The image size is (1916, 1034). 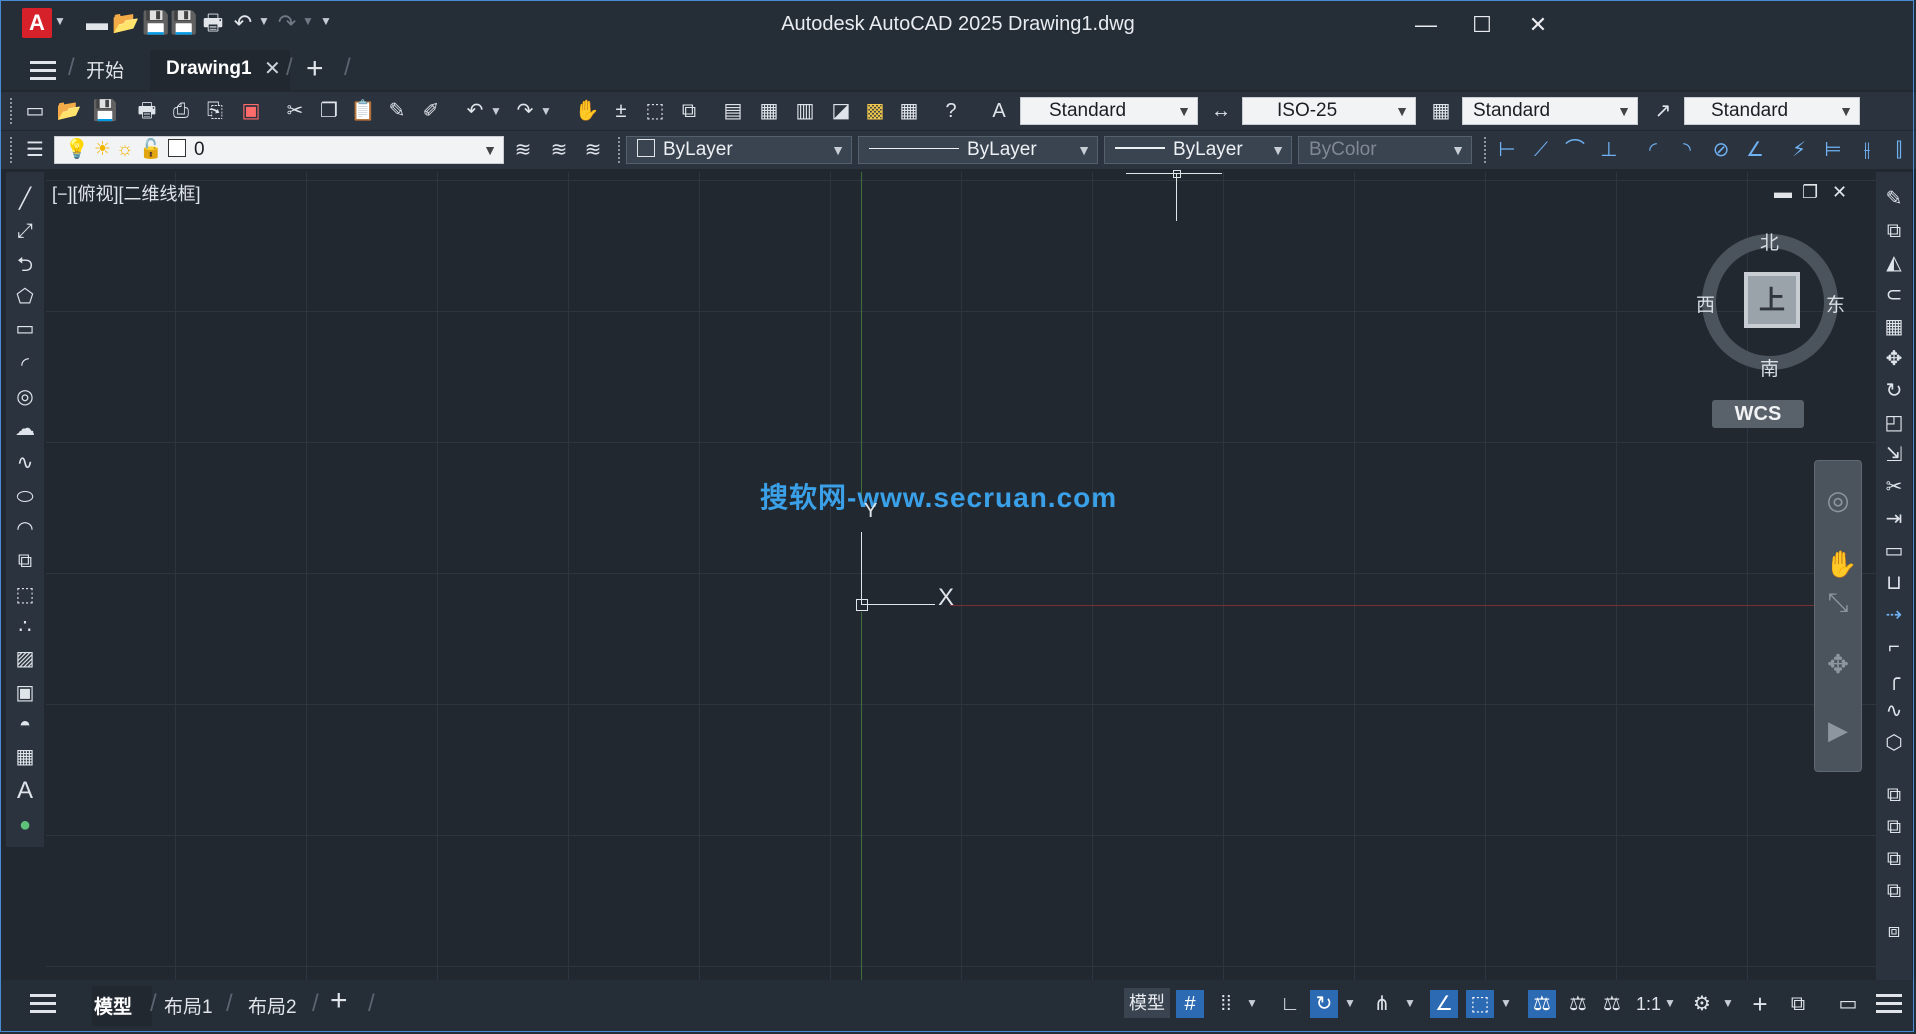 I want to click on viewport-minimize-icon: ▬, so click(x=1783, y=192).